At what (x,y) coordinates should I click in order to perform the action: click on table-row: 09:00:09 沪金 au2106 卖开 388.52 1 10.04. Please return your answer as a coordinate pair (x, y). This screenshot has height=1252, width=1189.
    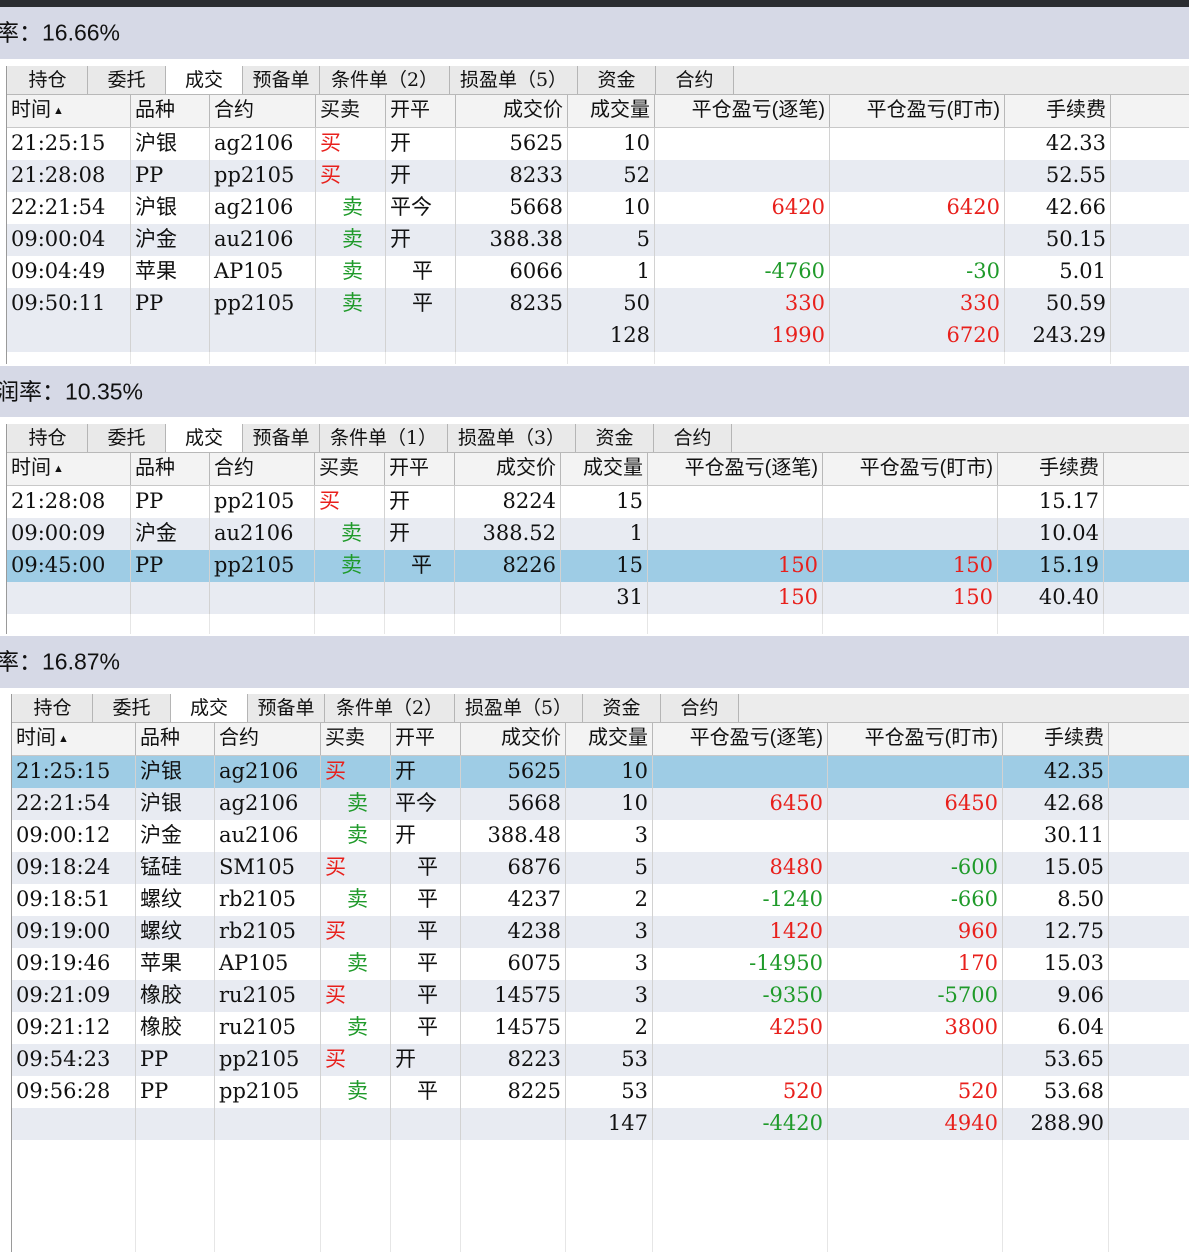
    Looking at the image, I should click on (598, 534).